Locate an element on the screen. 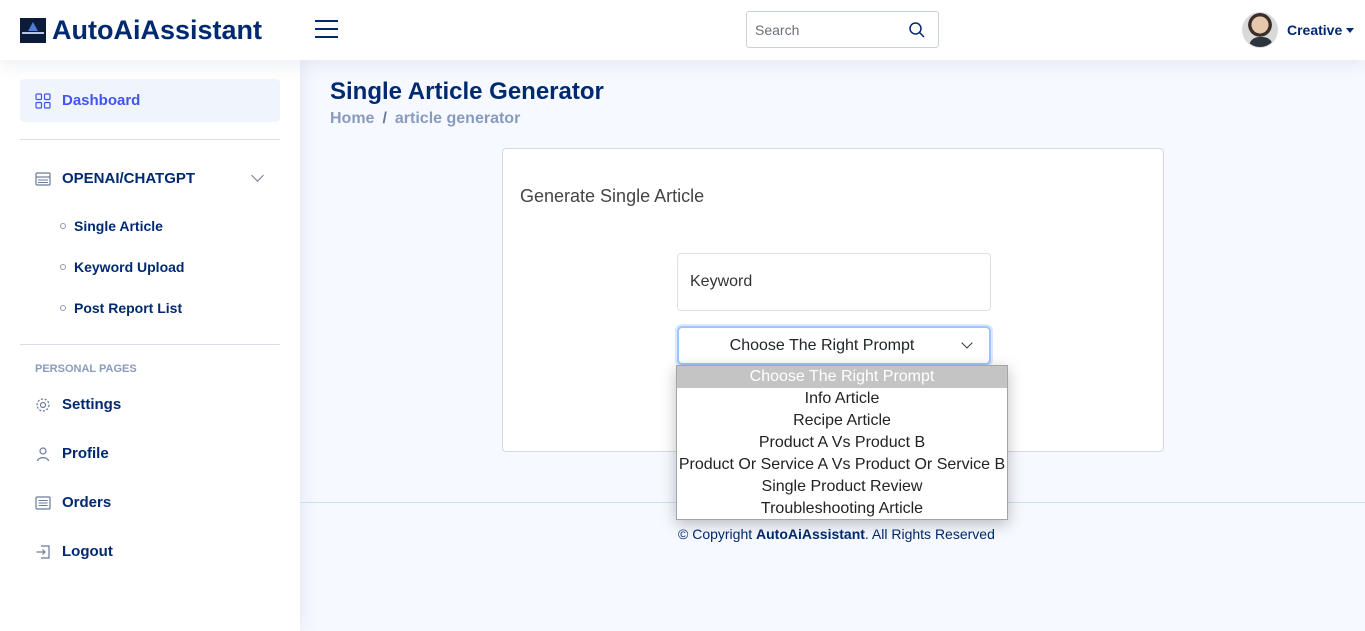 This screenshot has height=631, width=1365. gear-icon is located at coordinates (43, 404).